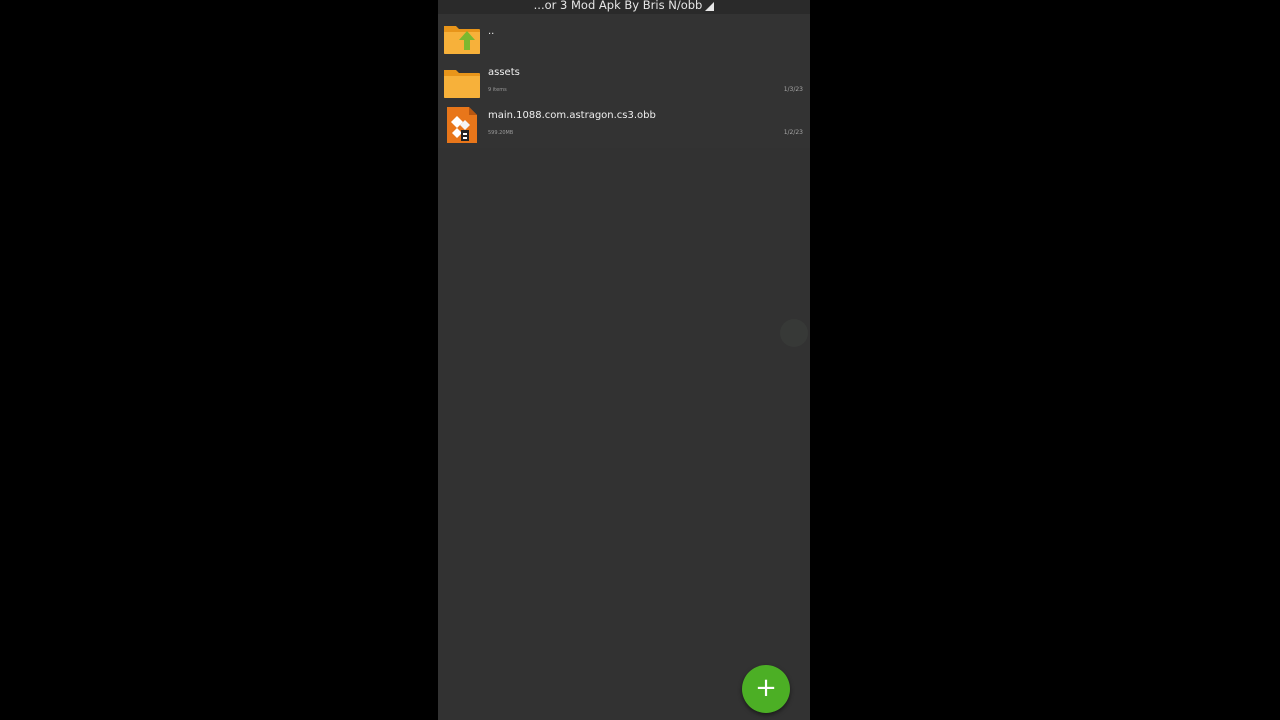  What do you see at coordinates (462, 82) in the screenshot?
I see `folder-icon` at bounding box center [462, 82].